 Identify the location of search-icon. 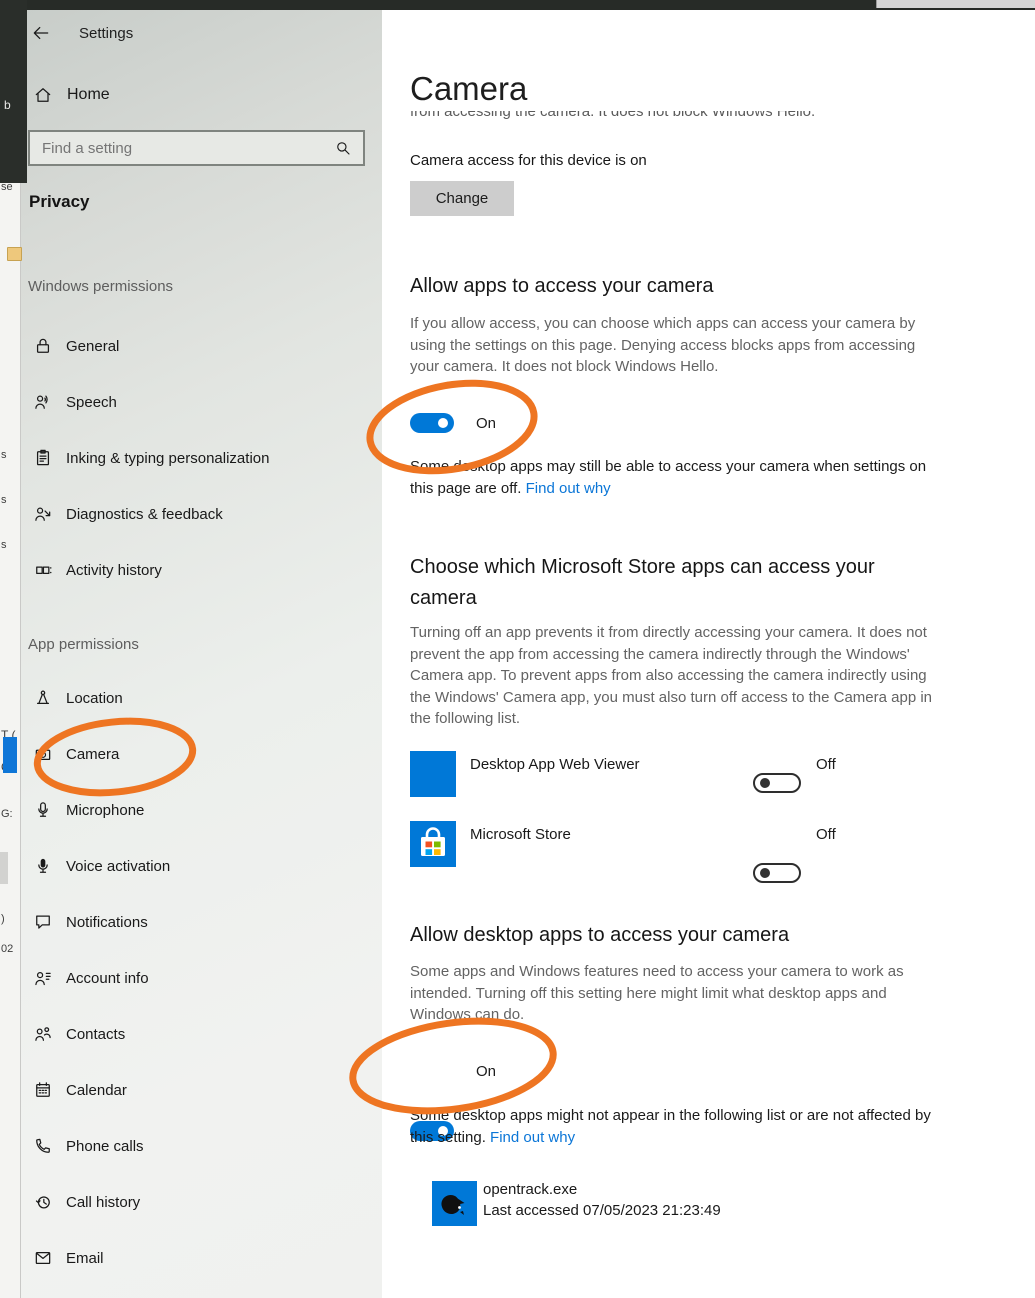
(343, 148).